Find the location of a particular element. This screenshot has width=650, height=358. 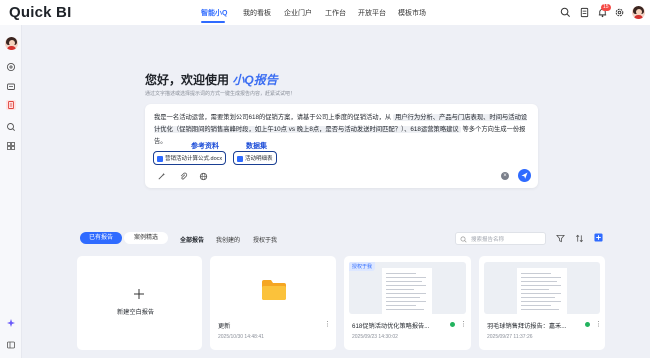

tab-case-picks: 案例精选 is located at coordinates (146, 238).